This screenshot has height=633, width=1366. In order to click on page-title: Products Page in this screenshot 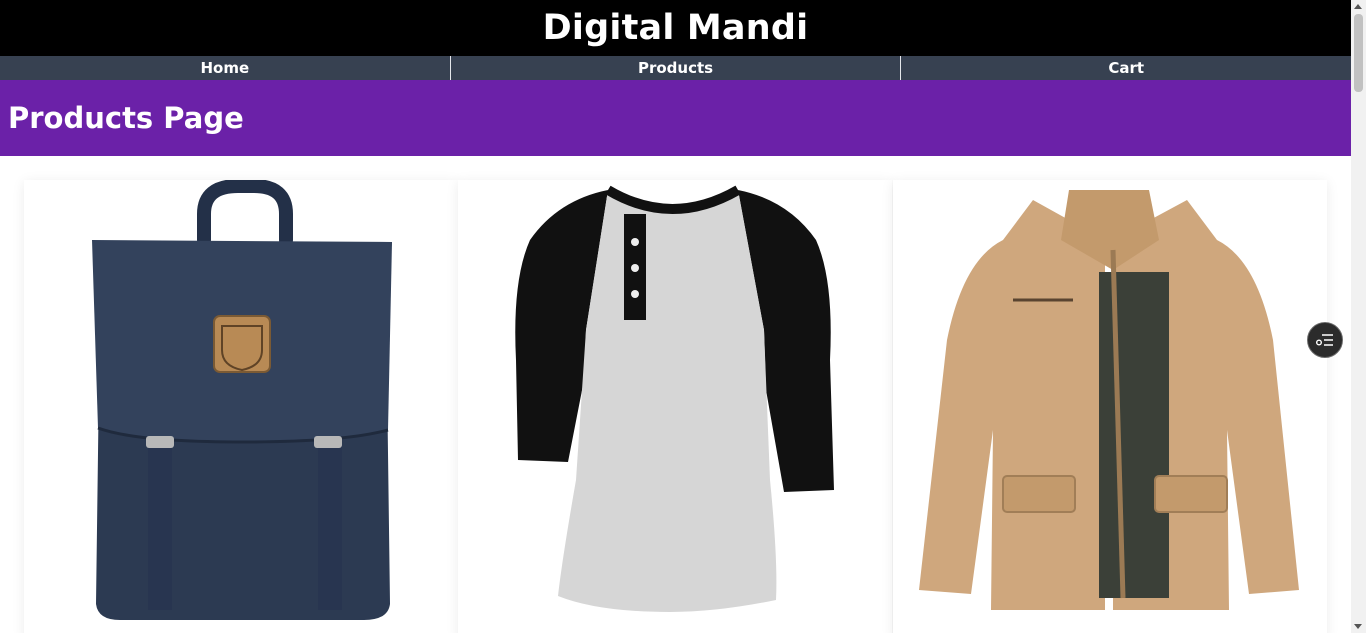, I will do `click(126, 118)`.